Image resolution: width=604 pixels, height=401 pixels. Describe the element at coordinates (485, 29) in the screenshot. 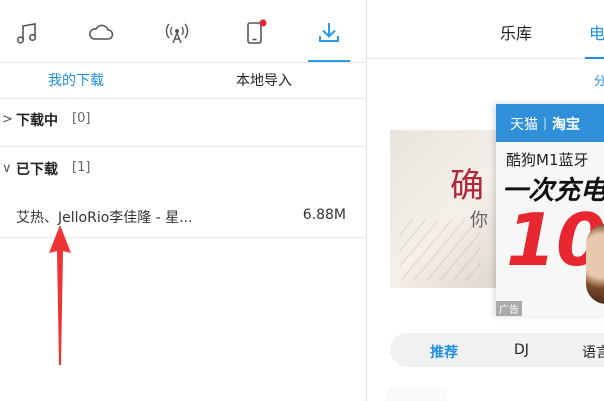

I see `library-tabs: 乐库 电` at that location.